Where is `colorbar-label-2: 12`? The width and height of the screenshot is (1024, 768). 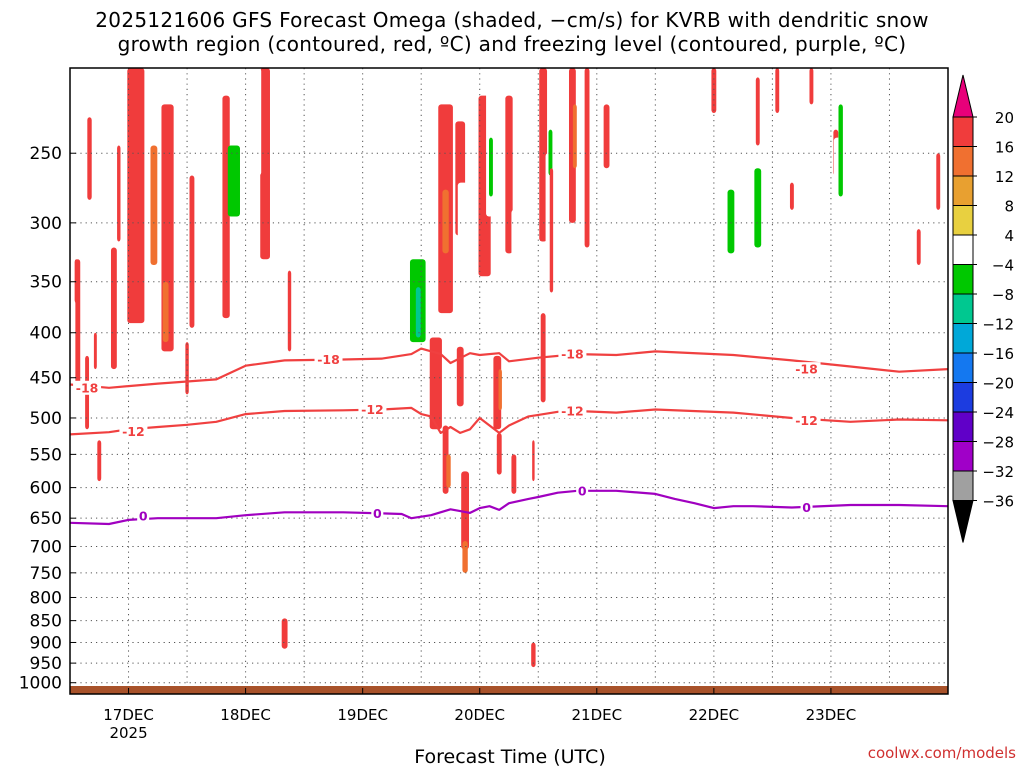
colorbar-label-2: 12 is located at coordinates (1004, 177).